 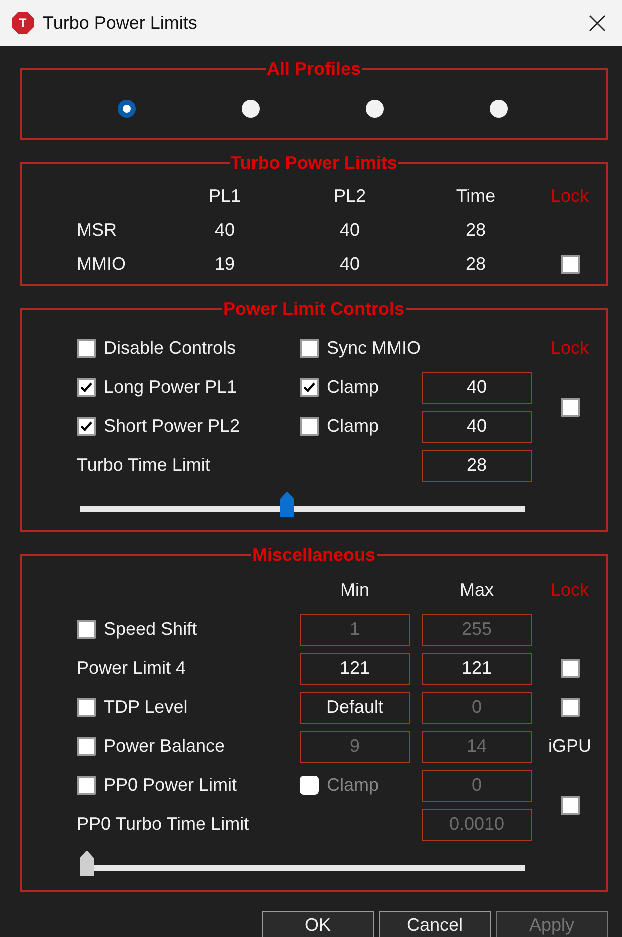 I want to click on checkbox-label: Power Balance, so click(x=165, y=746).